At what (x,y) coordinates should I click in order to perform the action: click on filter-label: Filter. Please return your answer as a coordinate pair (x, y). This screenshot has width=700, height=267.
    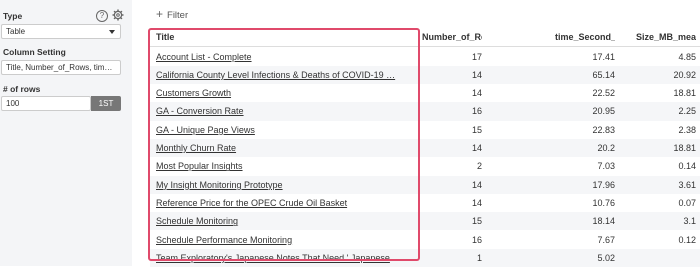
    Looking at the image, I should click on (178, 15).